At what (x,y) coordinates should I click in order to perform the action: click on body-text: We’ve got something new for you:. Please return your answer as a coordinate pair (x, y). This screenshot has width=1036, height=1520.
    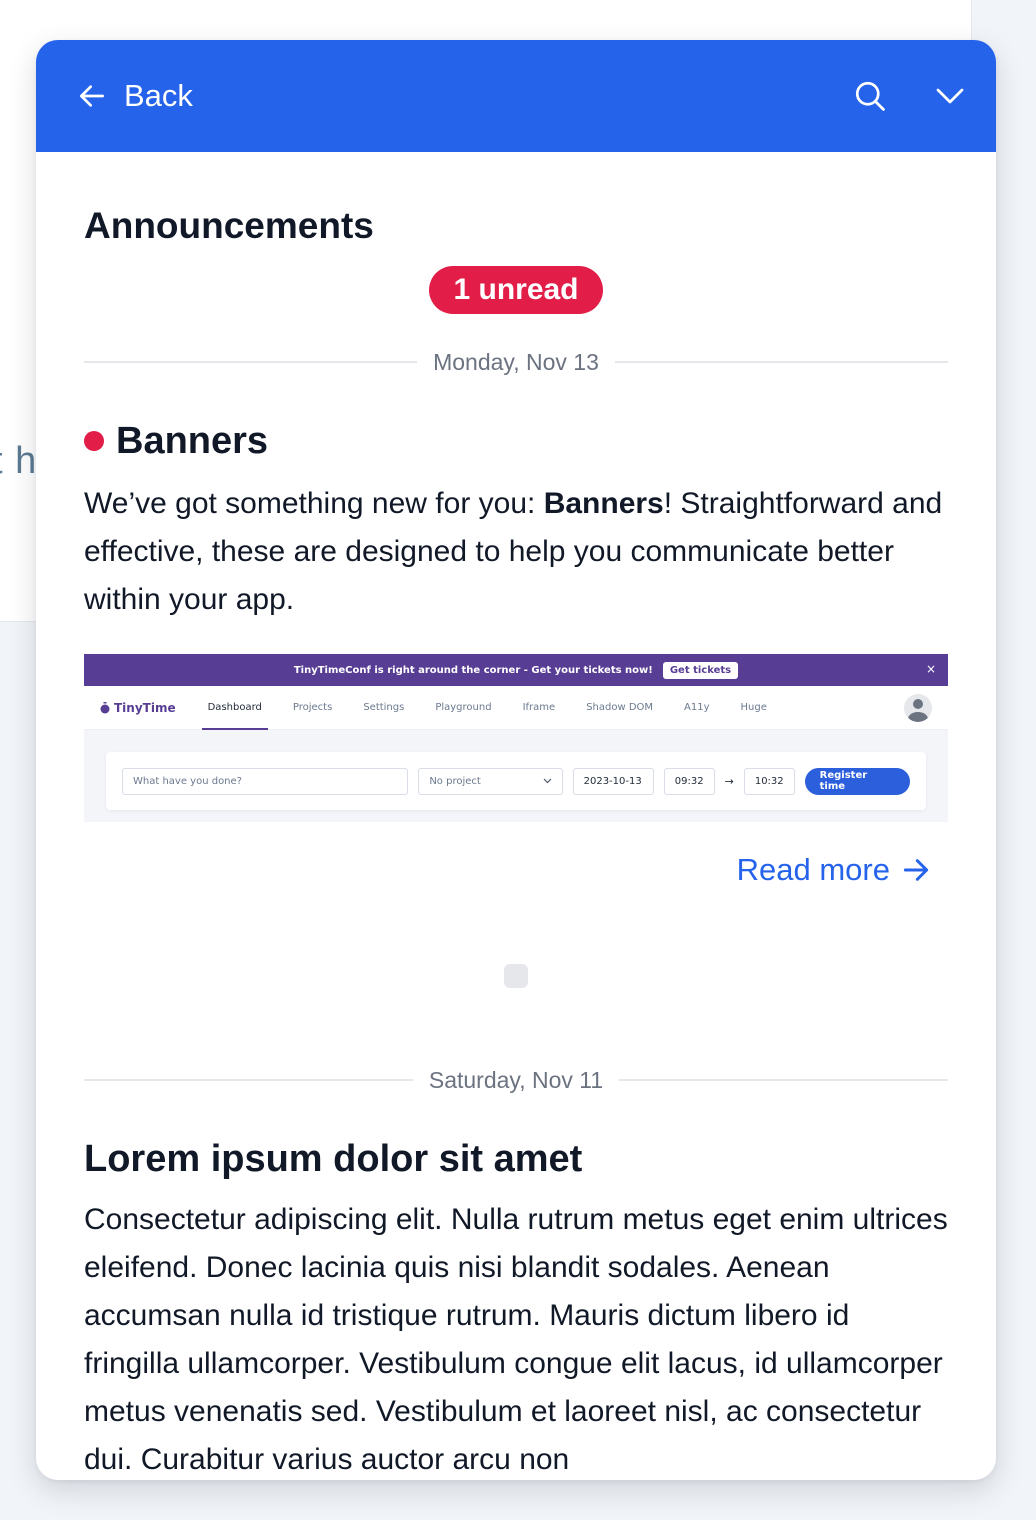
    Looking at the image, I should click on (314, 503).